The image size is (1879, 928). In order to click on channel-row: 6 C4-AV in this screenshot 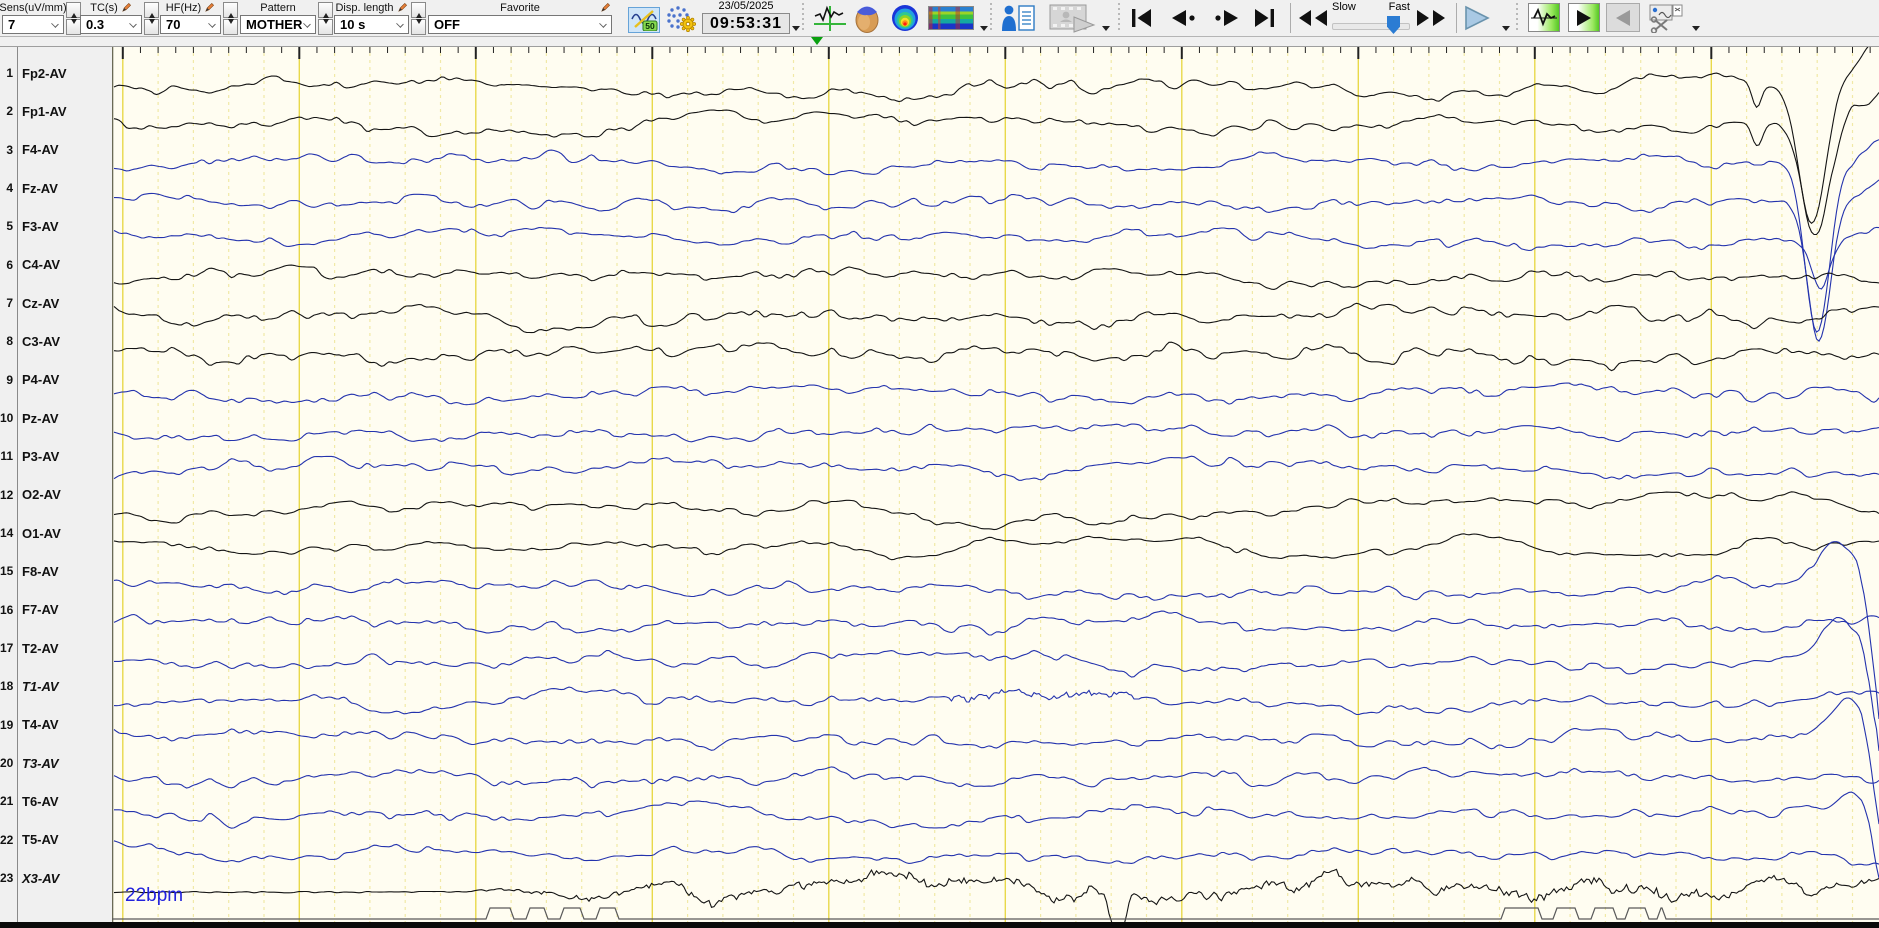, I will do `click(56, 265)`.